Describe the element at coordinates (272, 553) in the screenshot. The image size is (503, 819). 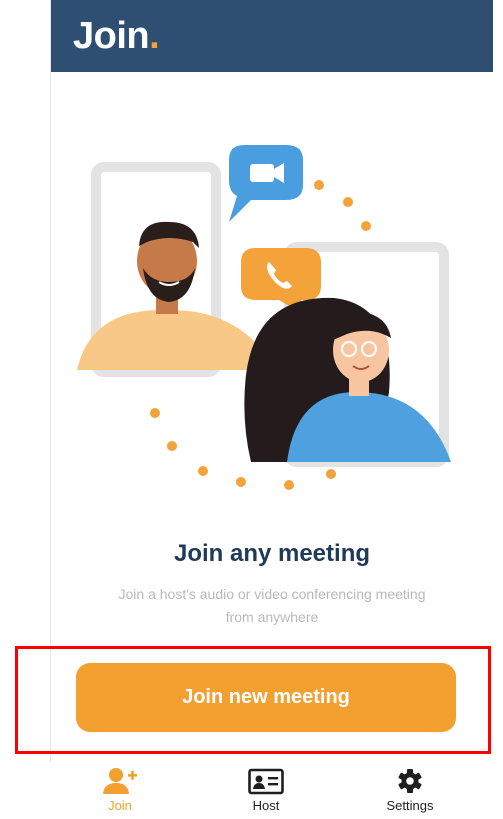
I see `page-title: Join any meeting` at that location.